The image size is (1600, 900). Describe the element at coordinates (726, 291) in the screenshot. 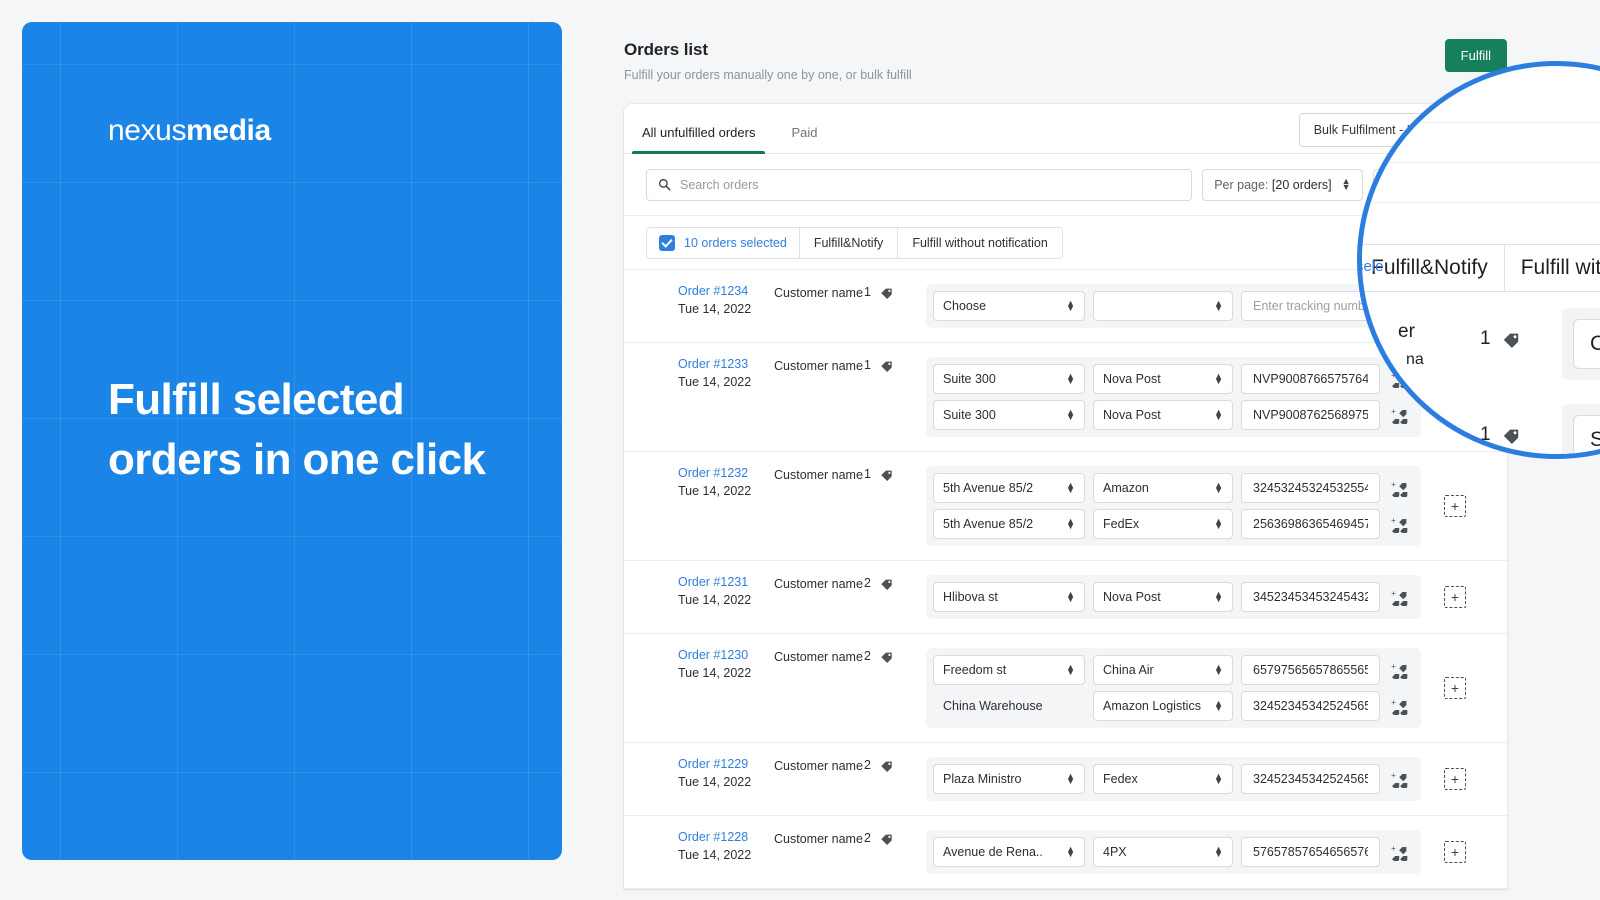

I see `order-id-link: Order #1234` at that location.